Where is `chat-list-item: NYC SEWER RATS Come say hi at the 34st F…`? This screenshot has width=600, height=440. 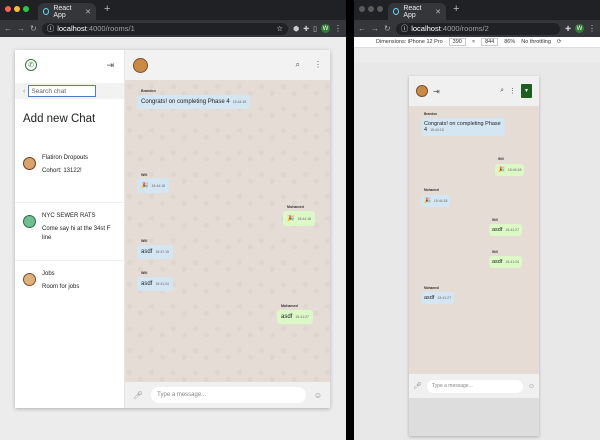
chat-list-item: NYC SEWER RATS Come say hi at the 34st F… is located at coordinates (69, 232).